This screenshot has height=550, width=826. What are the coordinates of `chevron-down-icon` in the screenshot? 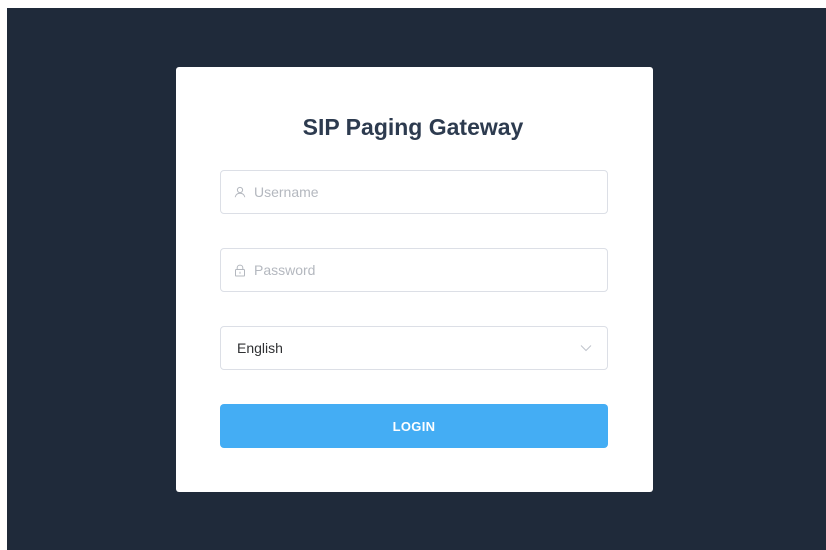 It's located at (586, 348).